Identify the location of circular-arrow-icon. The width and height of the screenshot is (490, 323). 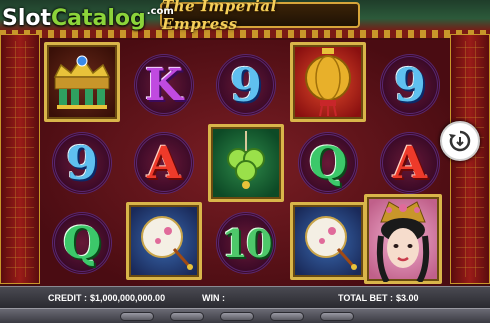
(460, 141).